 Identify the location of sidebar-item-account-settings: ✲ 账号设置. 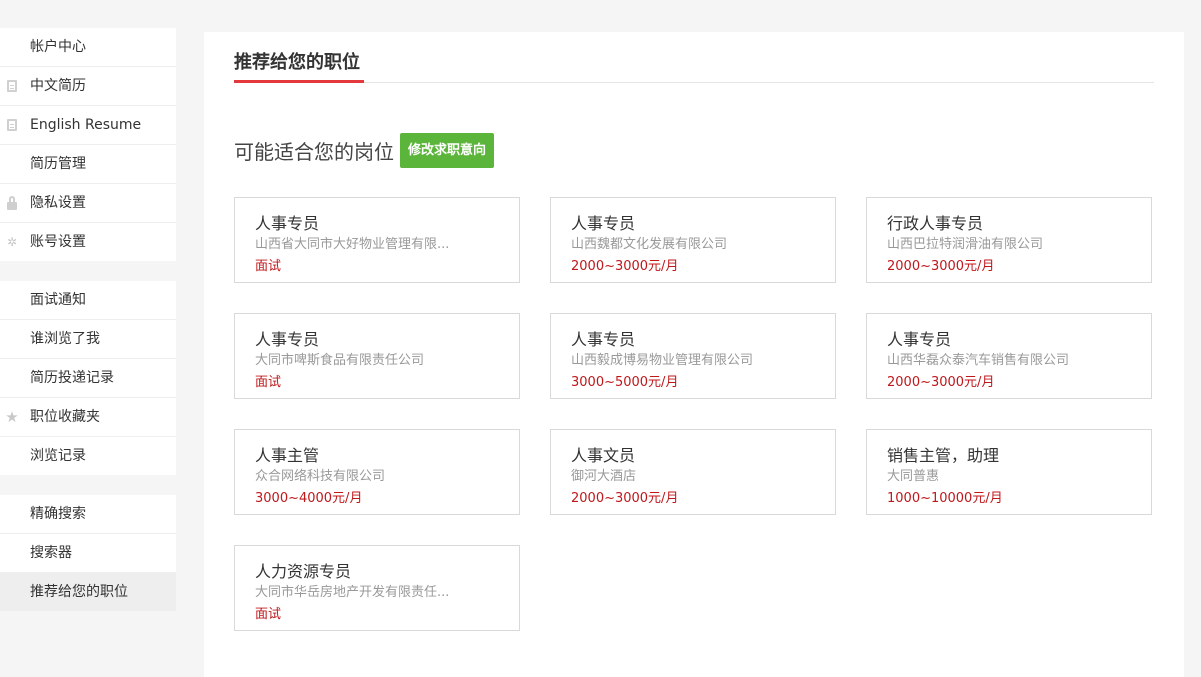
(88, 242).